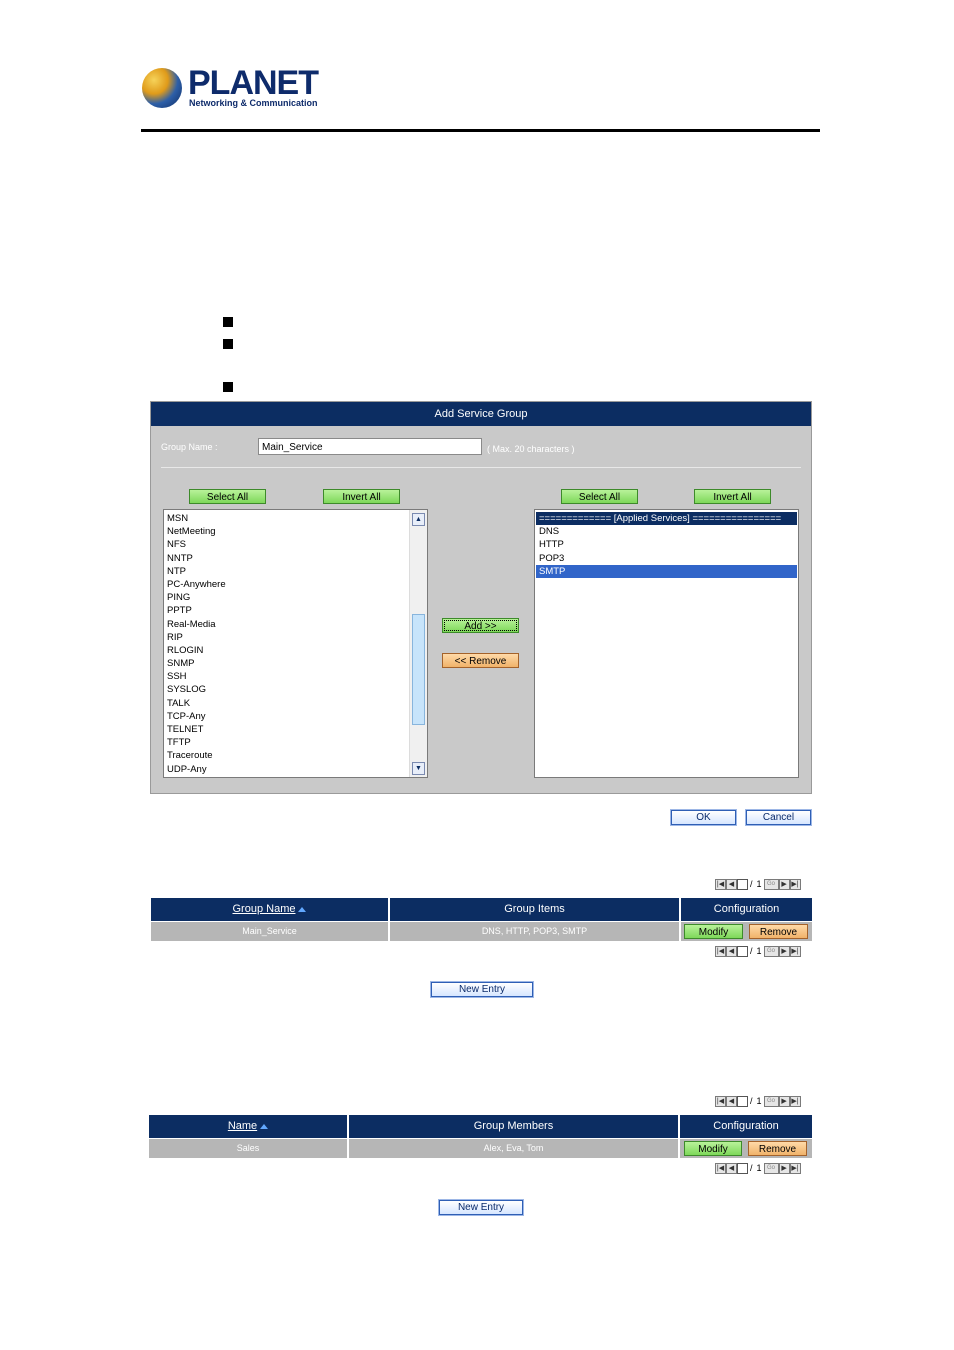  I want to click on service-option: RIP, so click(286, 637).